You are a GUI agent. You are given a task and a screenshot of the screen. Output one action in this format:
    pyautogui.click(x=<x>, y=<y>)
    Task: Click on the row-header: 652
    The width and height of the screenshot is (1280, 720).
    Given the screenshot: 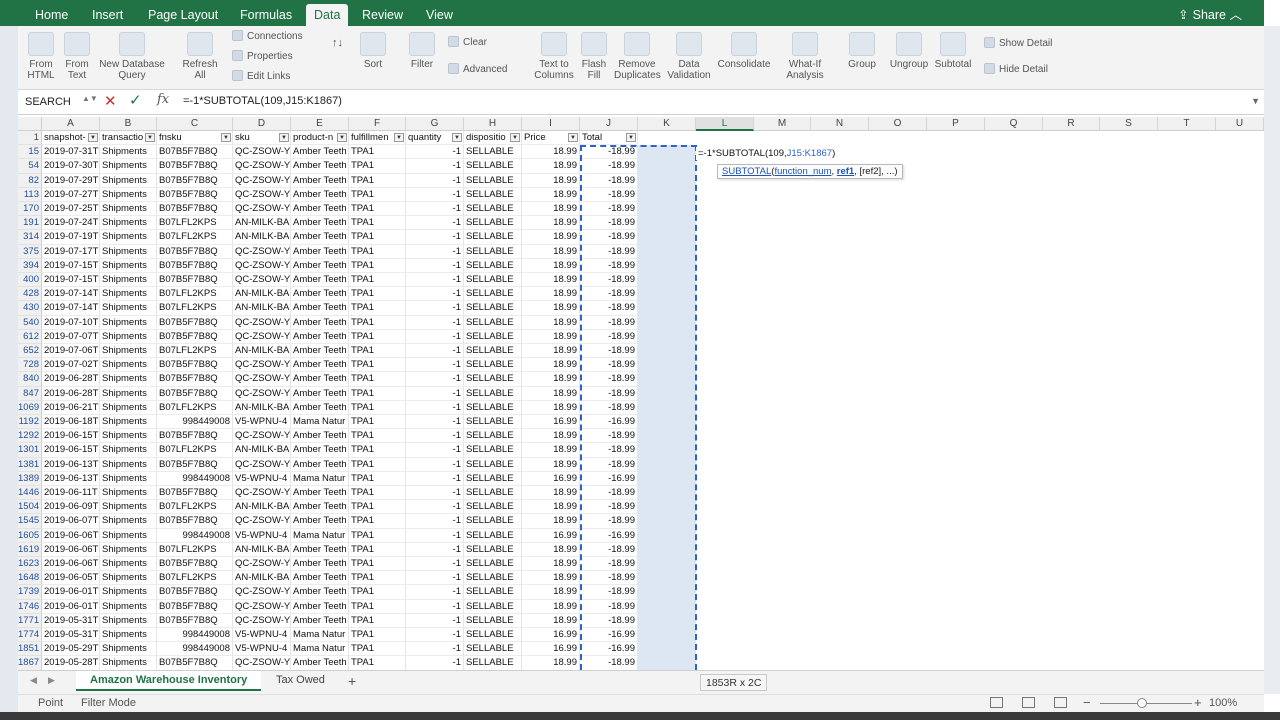 What is the action you would take?
    pyautogui.click(x=30, y=351)
    